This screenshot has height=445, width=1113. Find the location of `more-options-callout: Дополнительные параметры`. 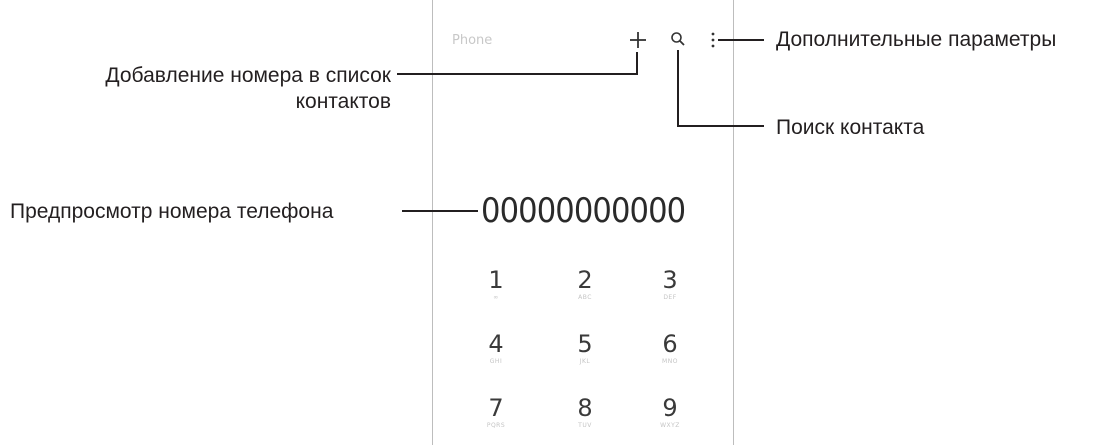

more-options-callout: Дополнительные параметры is located at coordinates (916, 39).